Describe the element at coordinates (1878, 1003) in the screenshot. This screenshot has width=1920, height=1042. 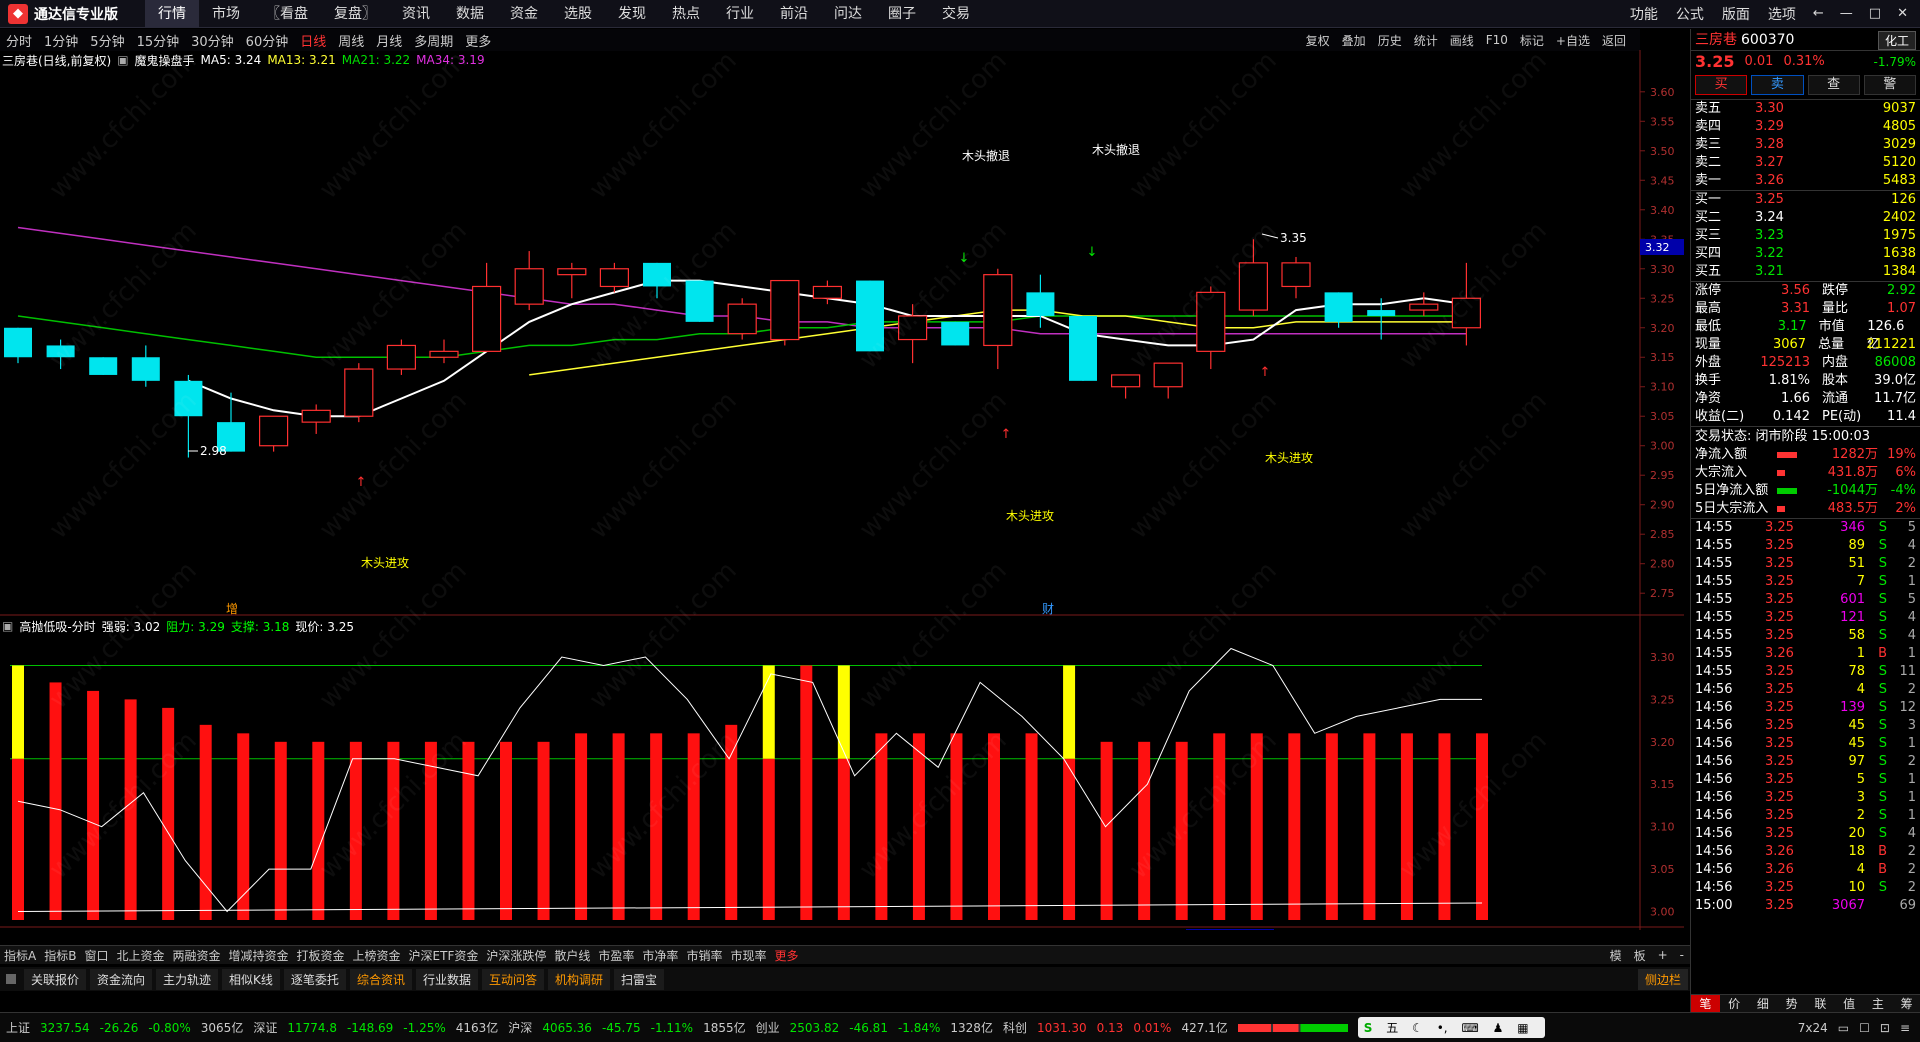
I see `side-tab: 主` at that location.